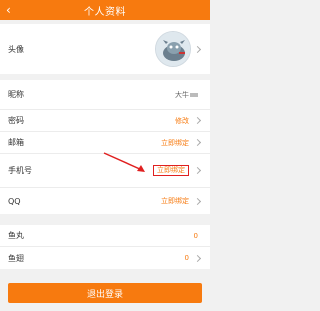  Describe the element at coordinates (105, 201) in the screenshot. I see `qq-row: QQ 立即绑定` at that location.